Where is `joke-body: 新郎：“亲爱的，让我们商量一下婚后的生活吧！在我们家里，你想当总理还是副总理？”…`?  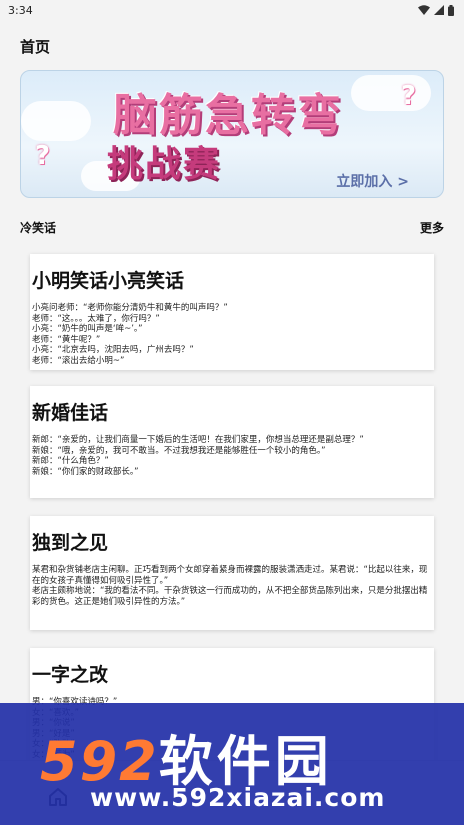
joke-body: 新郎：“亲爱的，让我们商量一下婚后的生活吧！在我们家里，你想当总理还是副总理？”… is located at coordinates (198, 456).